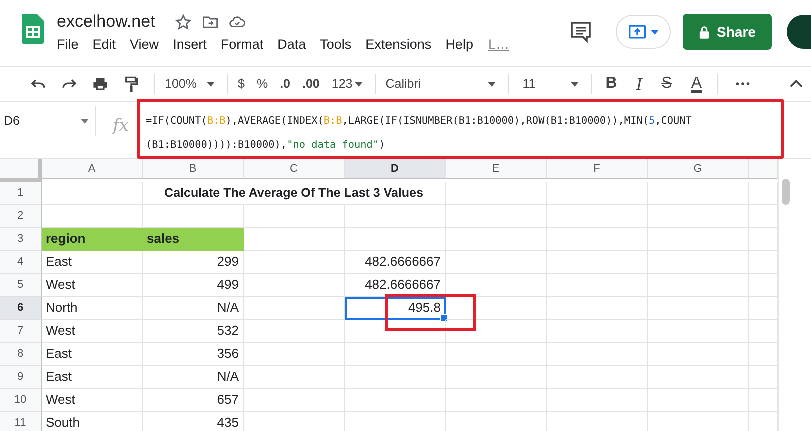 Image resolution: width=811 pixels, height=431 pixels. I want to click on currency-format-button: $, so click(241, 84).